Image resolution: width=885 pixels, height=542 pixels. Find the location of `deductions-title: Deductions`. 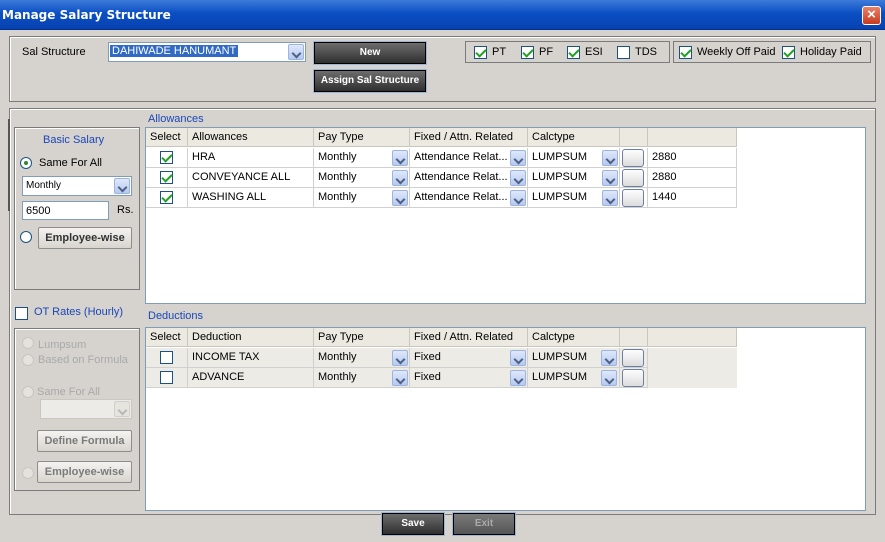

deductions-title: Deductions is located at coordinates (176, 316).